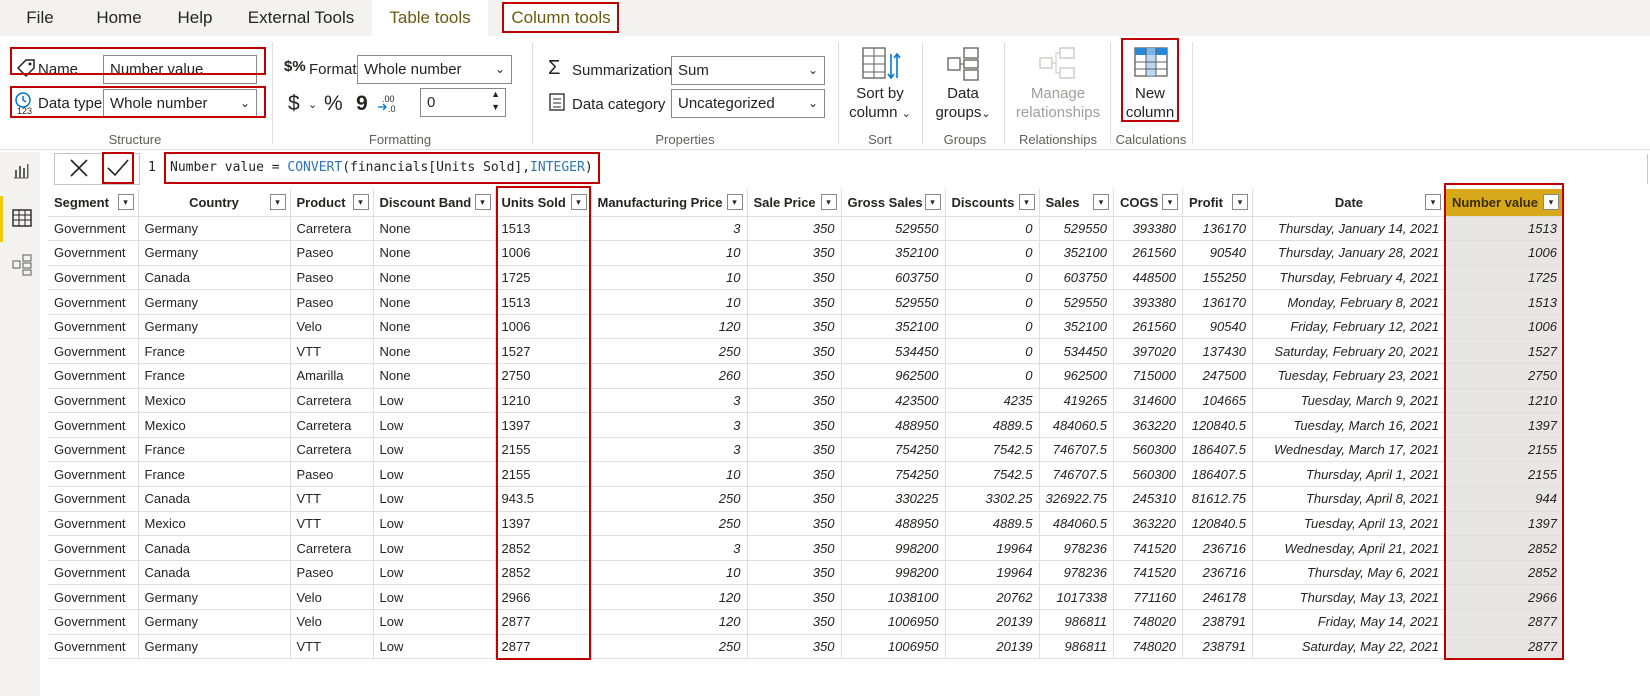  What do you see at coordinates (214, 401) in the screenshot?
I see `table-cell: Mexico` at bounding box center [214, 401].